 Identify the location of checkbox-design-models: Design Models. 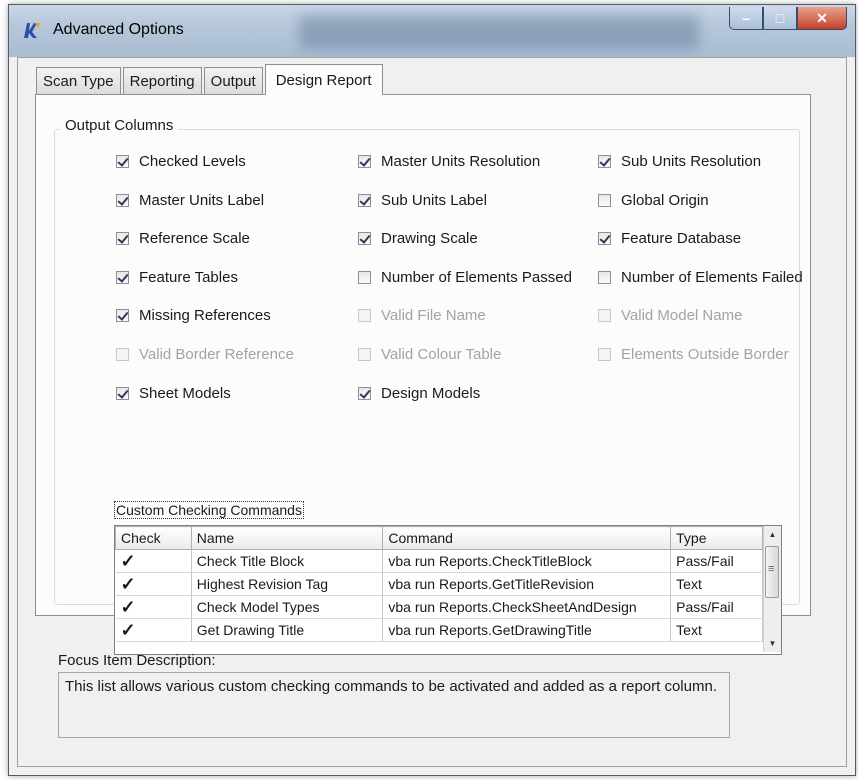
(419, 393).